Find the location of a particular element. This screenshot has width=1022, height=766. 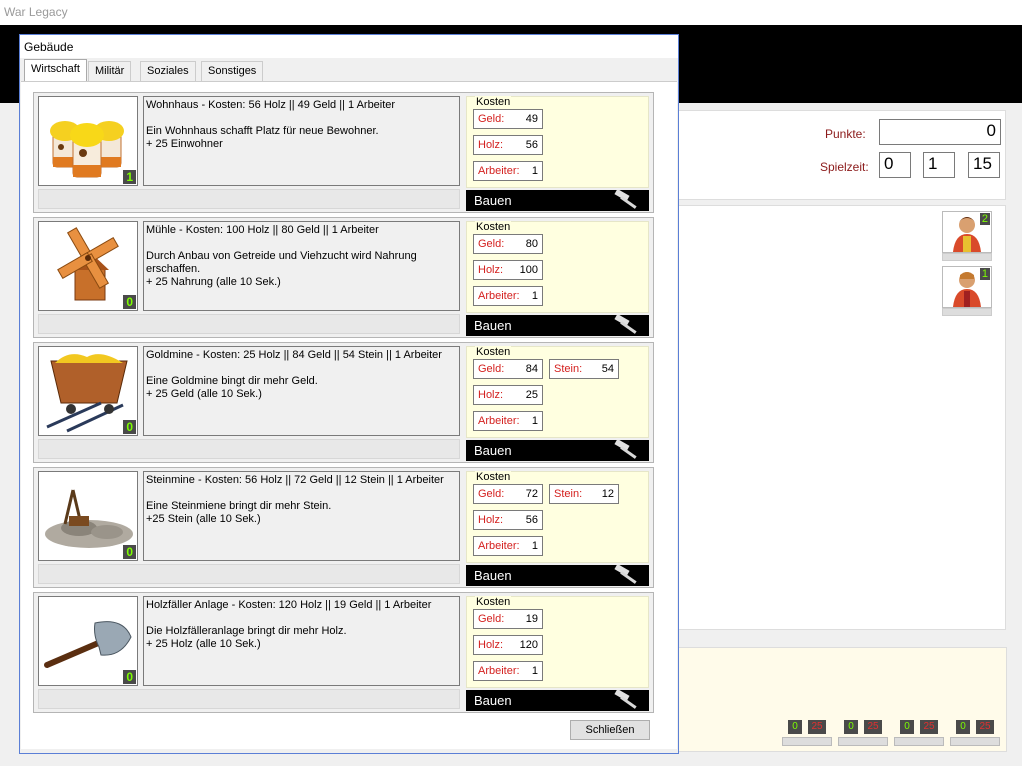

description-line: + 25 Geld (alle 10 Sek.) is located at coordinates (204, 394).